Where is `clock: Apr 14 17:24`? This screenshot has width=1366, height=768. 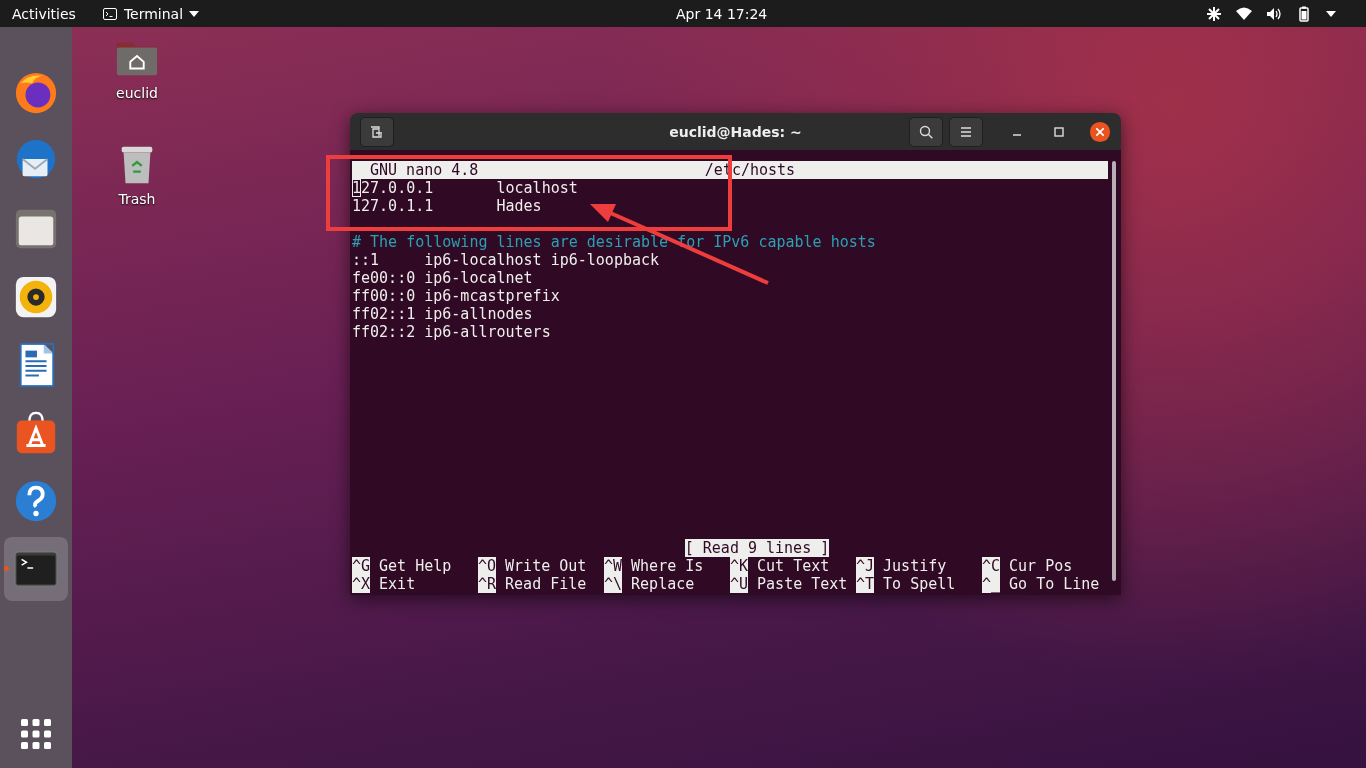 clock: Apr 14 17:24 is located at coordinates (722, 13).